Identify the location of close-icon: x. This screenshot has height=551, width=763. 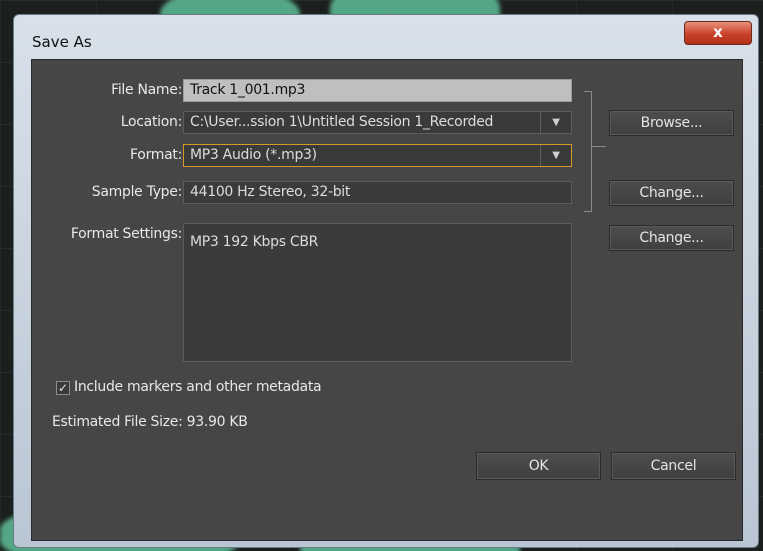
(718, 32).